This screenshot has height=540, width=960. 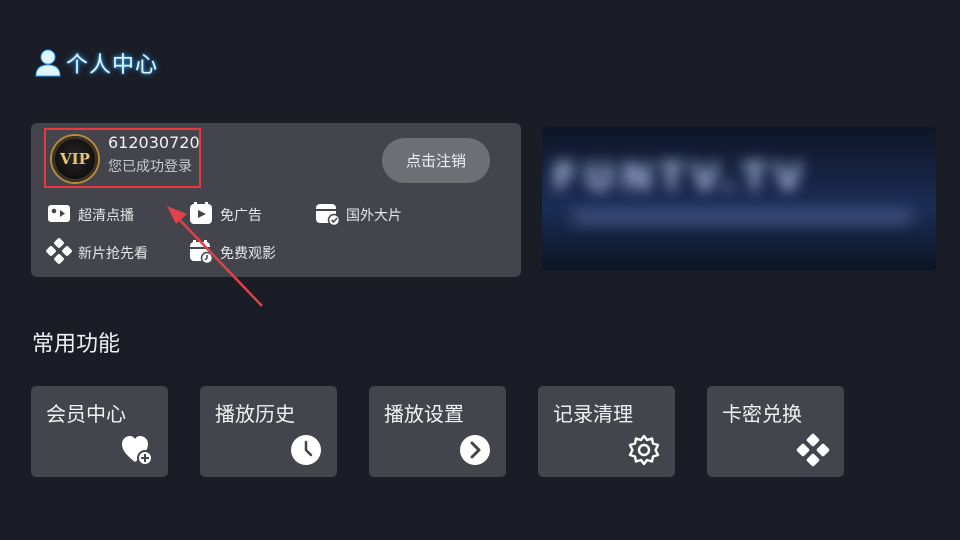 What do you see at coordinates (106, 216) in the screenshot?
I see `perk-label: 超清点播` at bounding box center [106, 216].